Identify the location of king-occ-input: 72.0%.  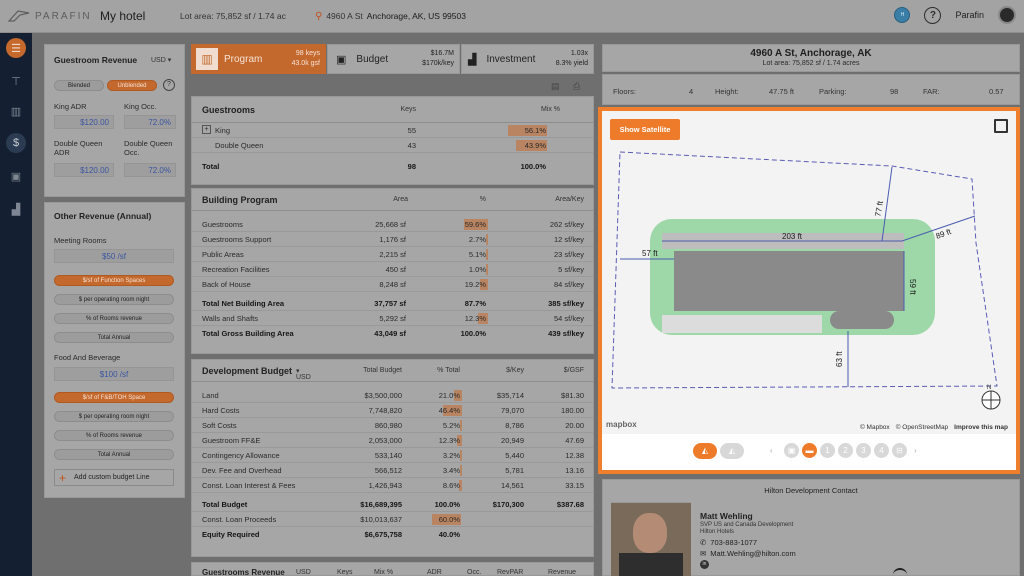
(150, 122).